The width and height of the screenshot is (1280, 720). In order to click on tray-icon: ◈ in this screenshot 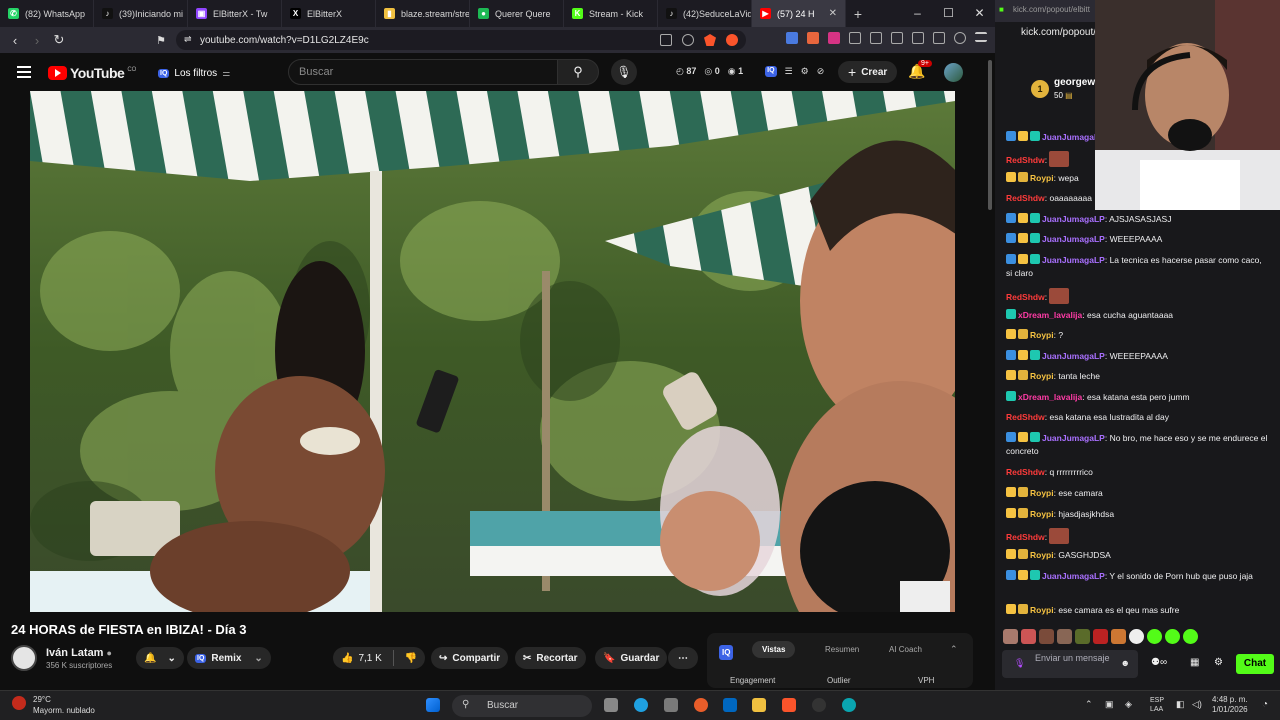, I will do `click(1128, 704)`.